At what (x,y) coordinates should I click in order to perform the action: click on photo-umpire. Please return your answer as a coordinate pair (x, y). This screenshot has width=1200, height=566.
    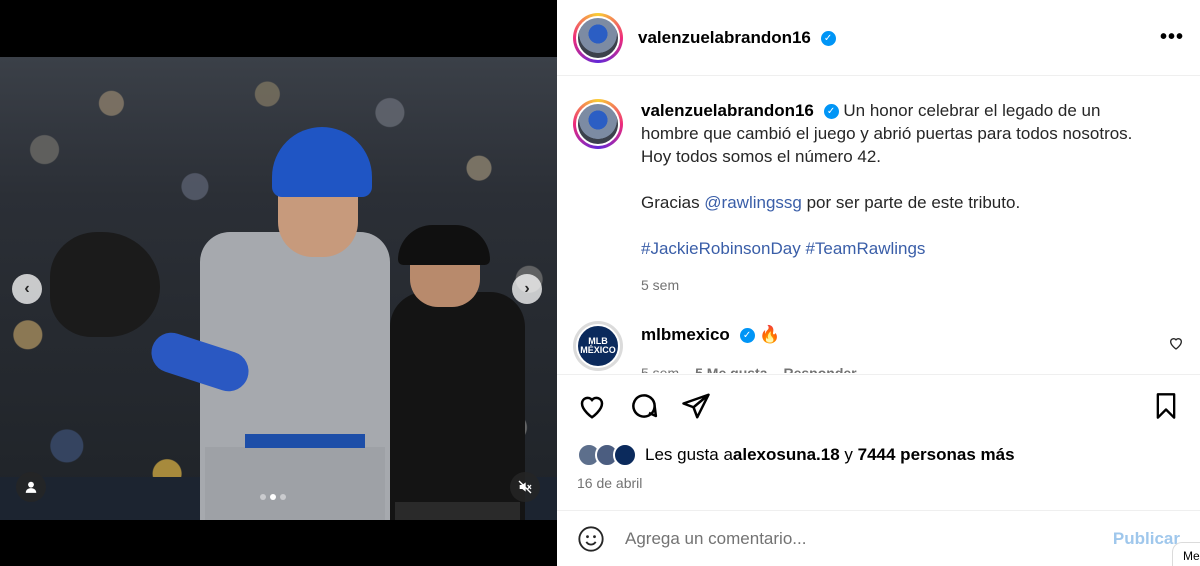
    Looking at the image, I should click on (457, 406).